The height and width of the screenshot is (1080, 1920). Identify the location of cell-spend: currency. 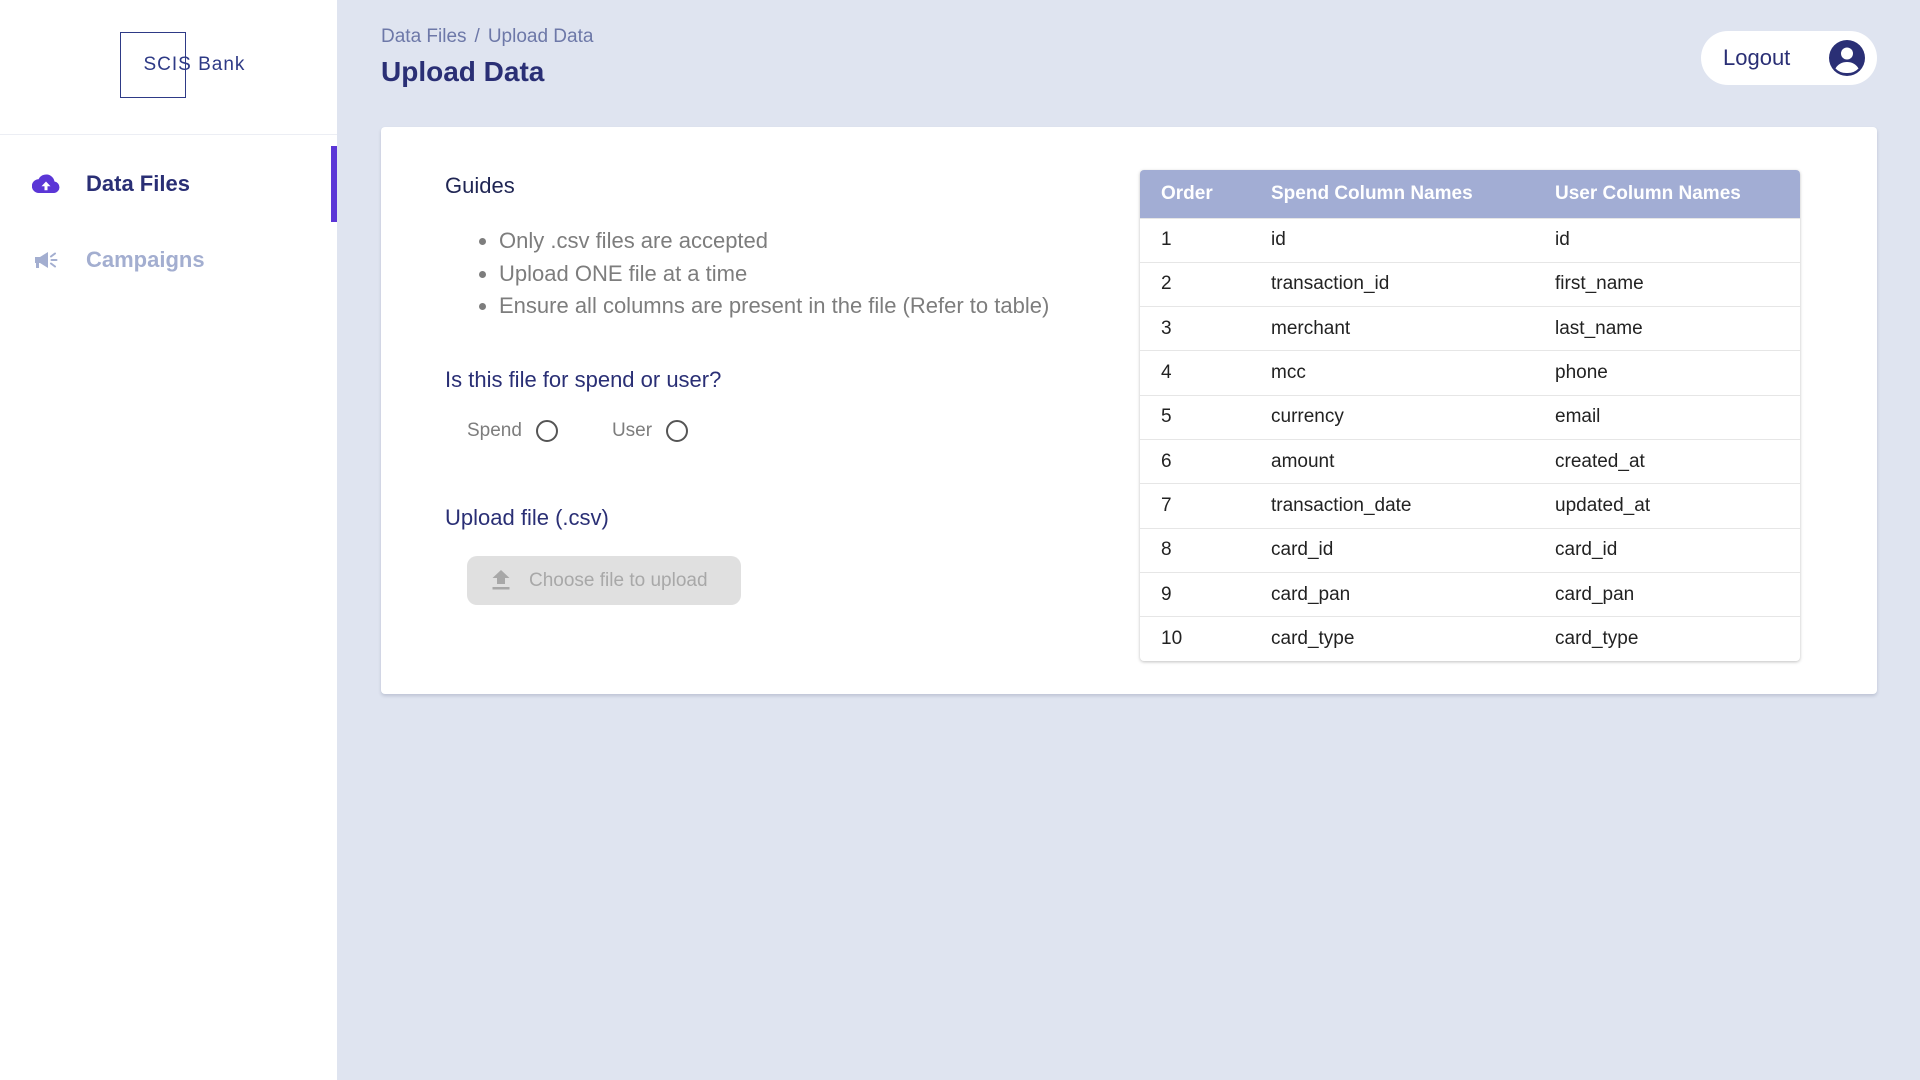
(1307, 417).